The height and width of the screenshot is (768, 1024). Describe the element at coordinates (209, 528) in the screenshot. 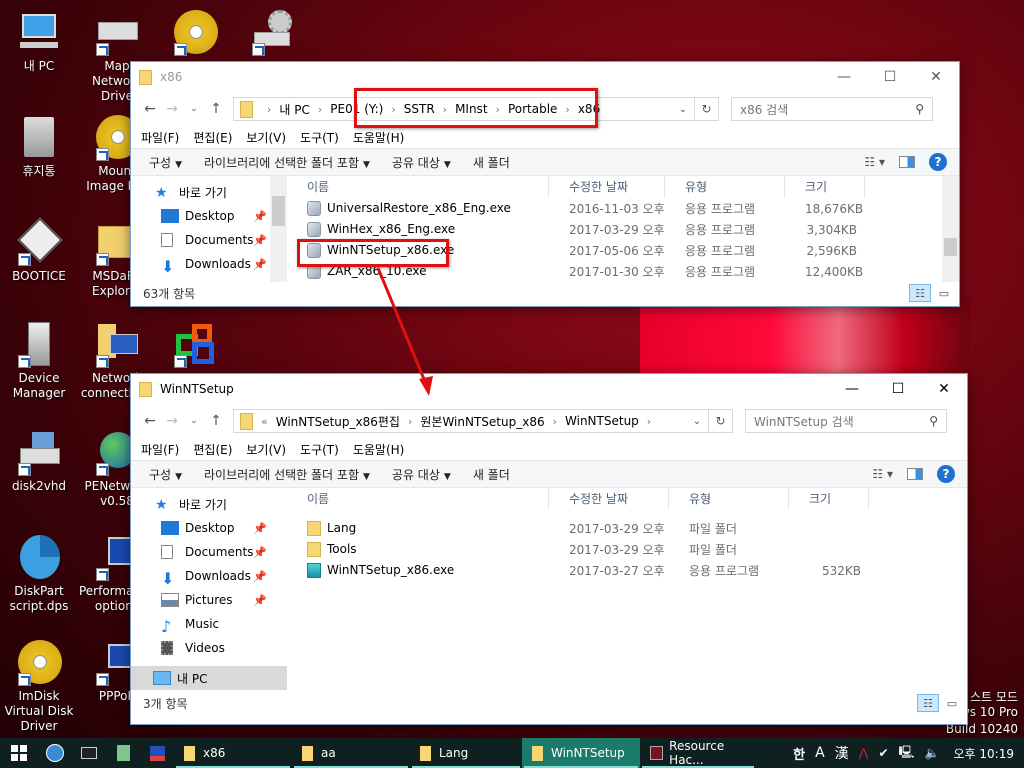

I see `nav-item-desktop: Desktop 📌` at that location.